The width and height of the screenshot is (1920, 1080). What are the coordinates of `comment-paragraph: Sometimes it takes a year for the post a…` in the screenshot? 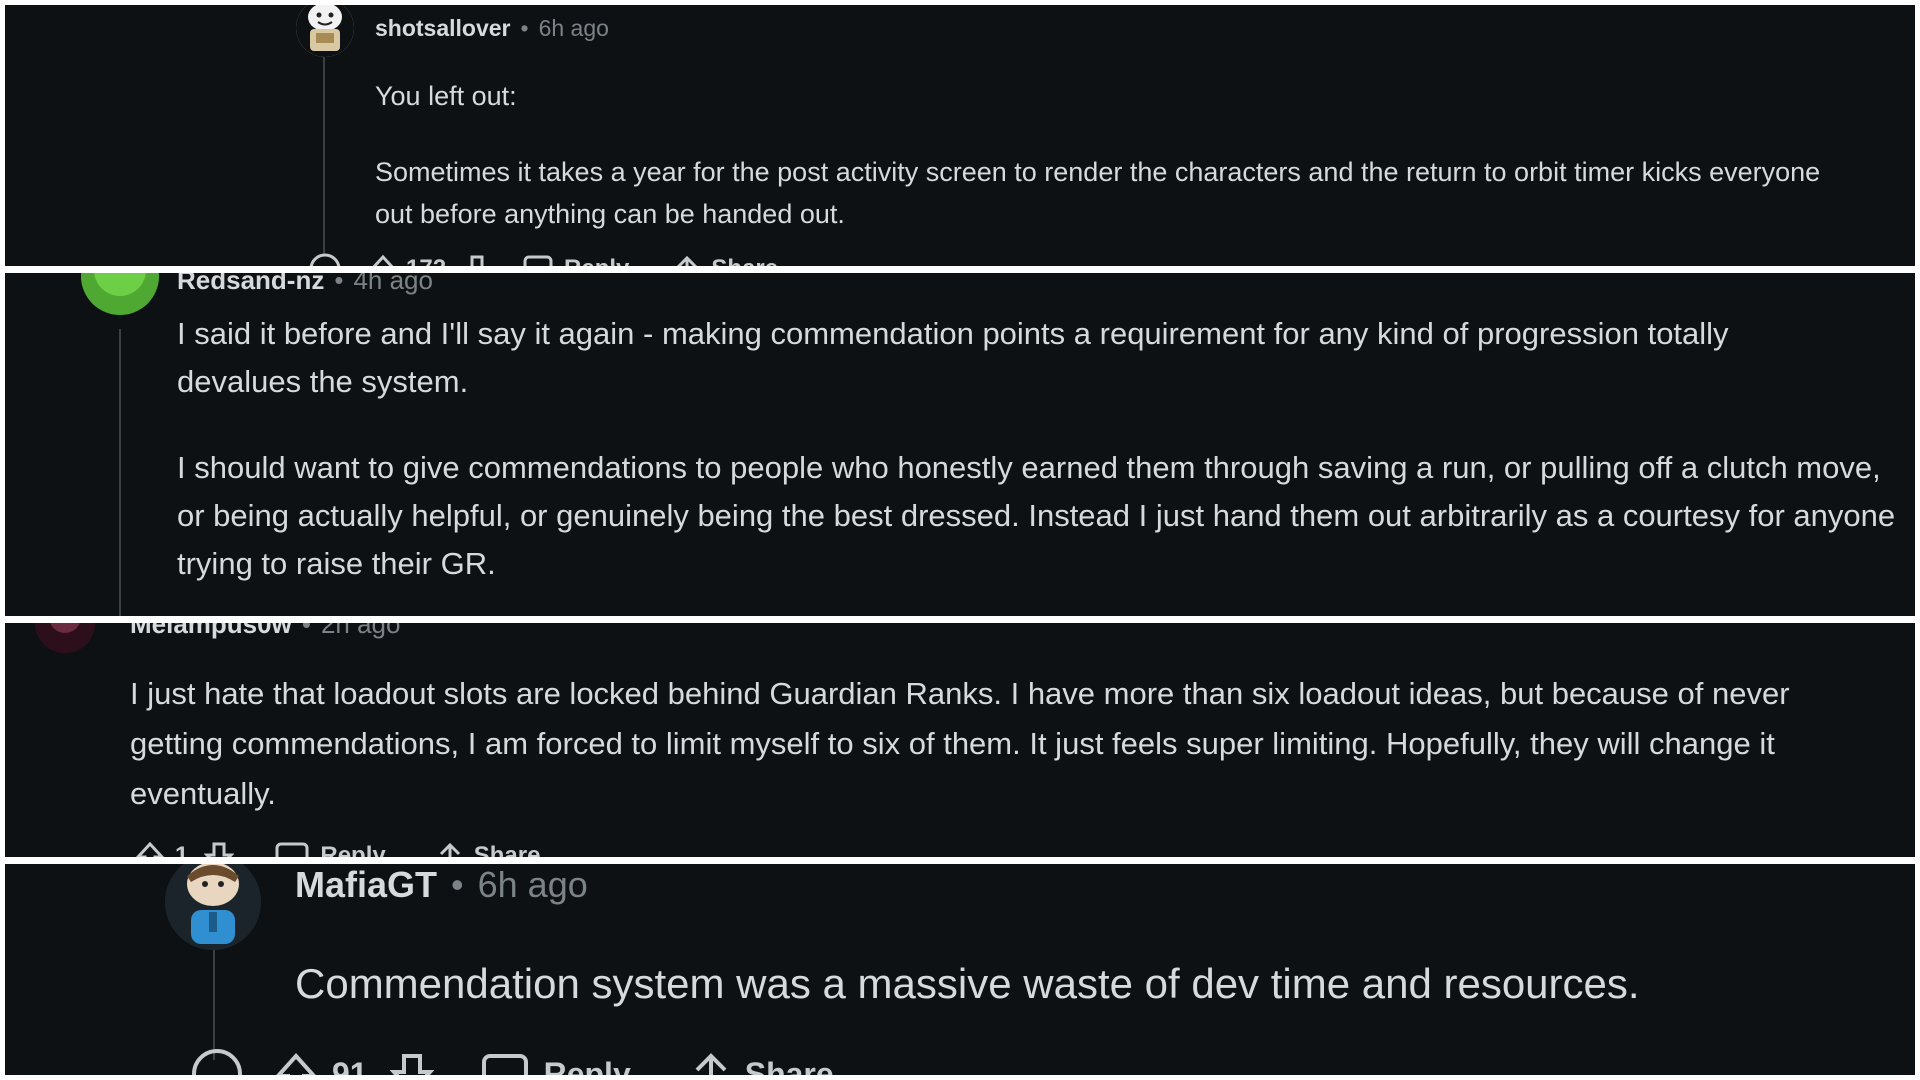 It's located at (1098, 193).